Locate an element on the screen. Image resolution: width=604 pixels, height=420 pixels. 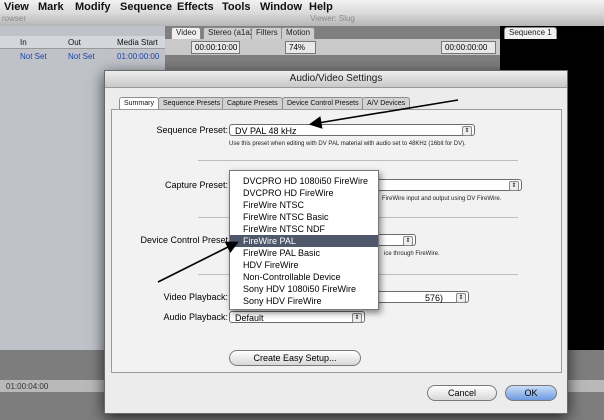
arrow-to-sequence-preset is located at coordinates (383, 114).